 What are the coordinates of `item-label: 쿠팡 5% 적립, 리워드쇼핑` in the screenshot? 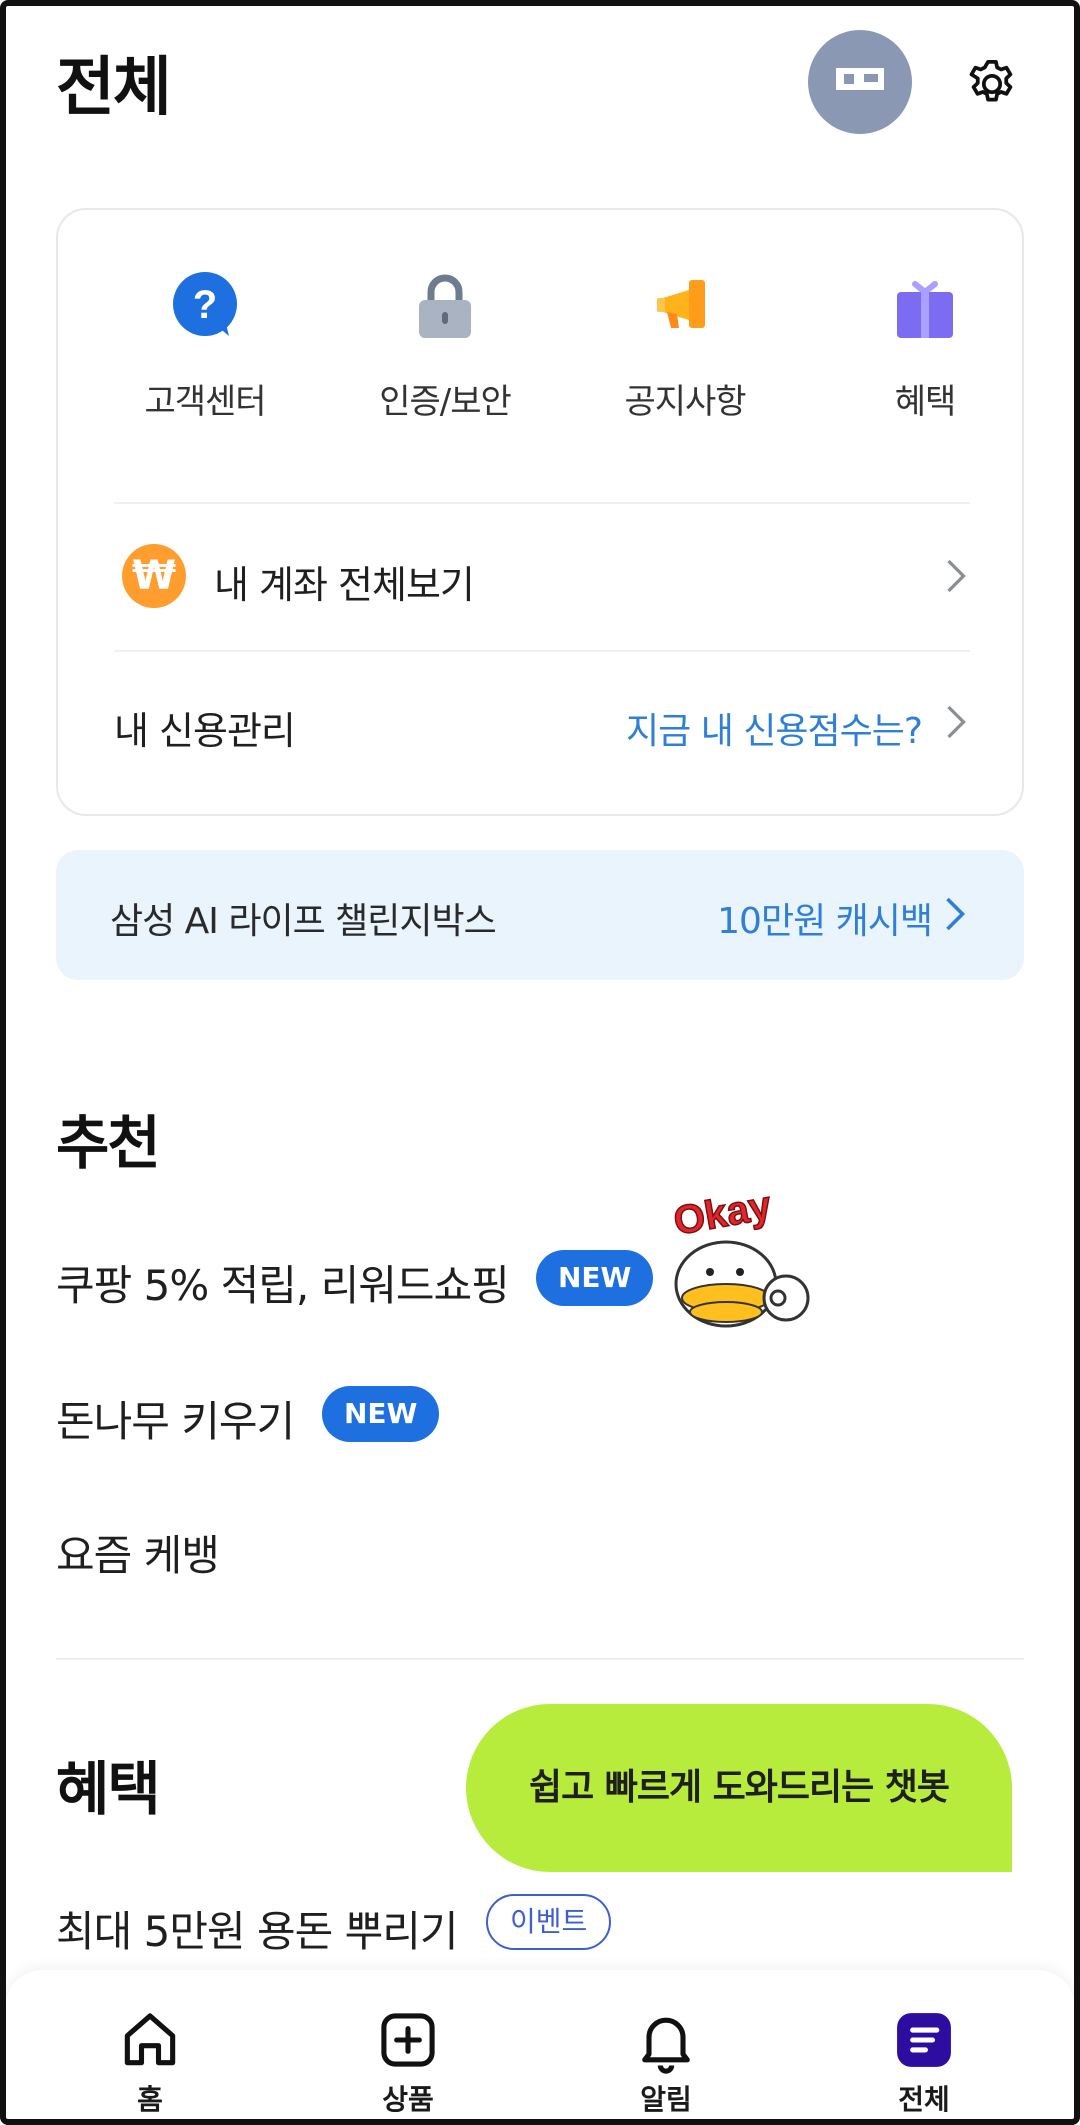 It's located at (283, 1285).